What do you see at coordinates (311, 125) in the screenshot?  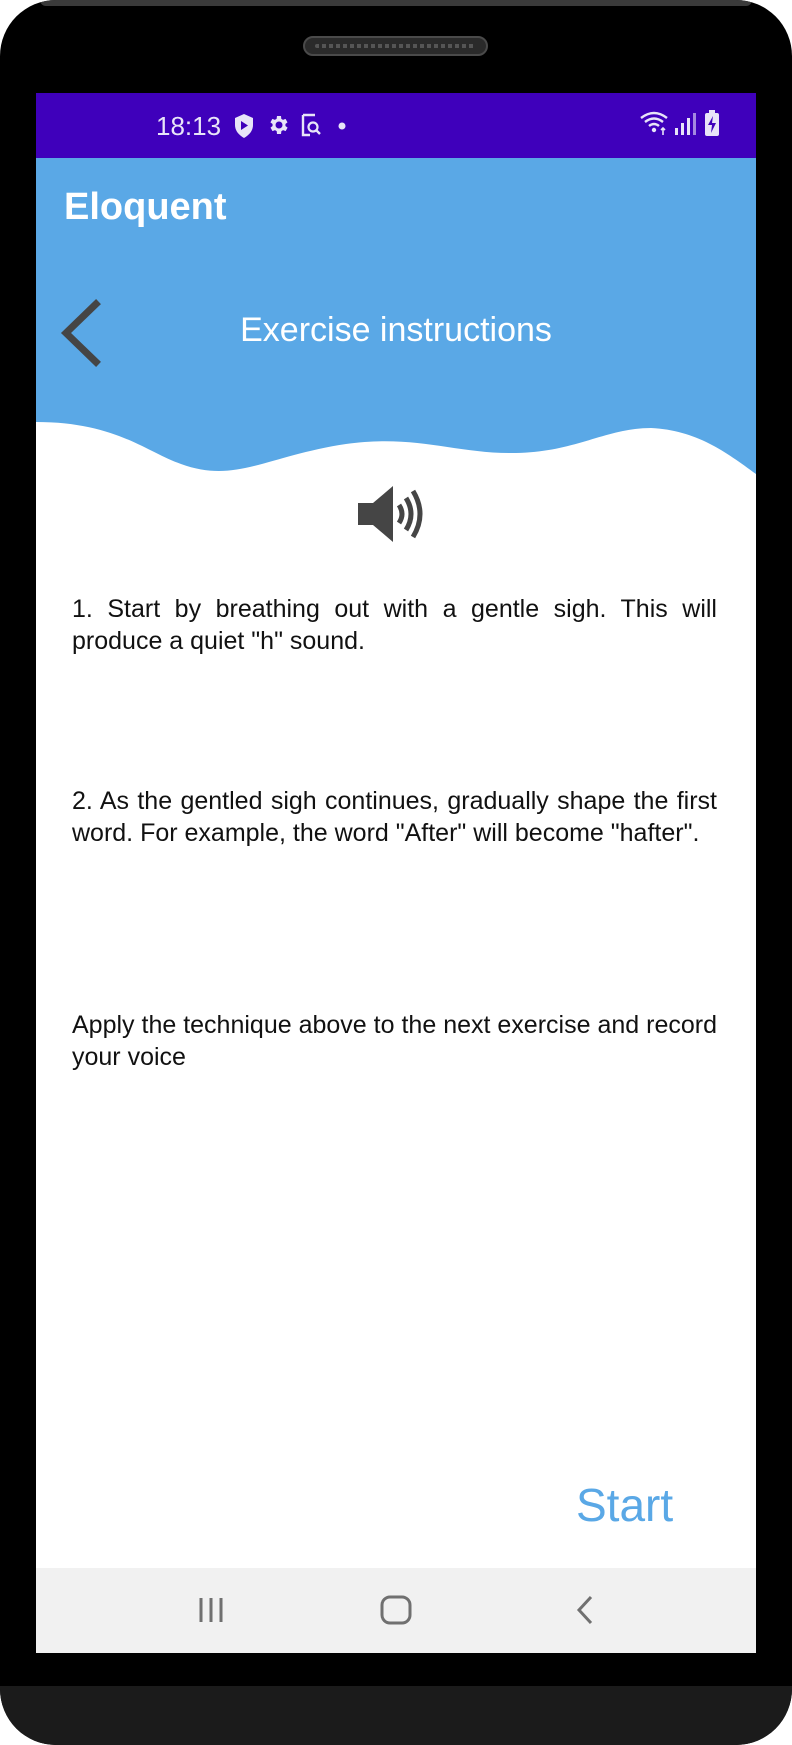 I see `screenshot-search-icon` at bounding box center [311, 125].